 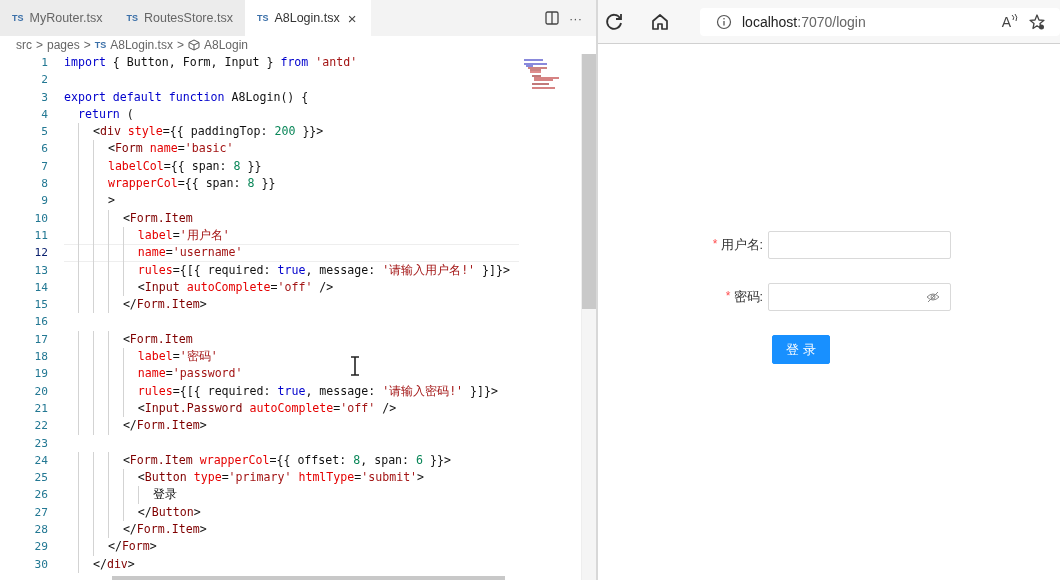 What do you see at coordinates (40, 235) in the screenshot?
I see `line-number: 11` at bounding box center [40, 235].